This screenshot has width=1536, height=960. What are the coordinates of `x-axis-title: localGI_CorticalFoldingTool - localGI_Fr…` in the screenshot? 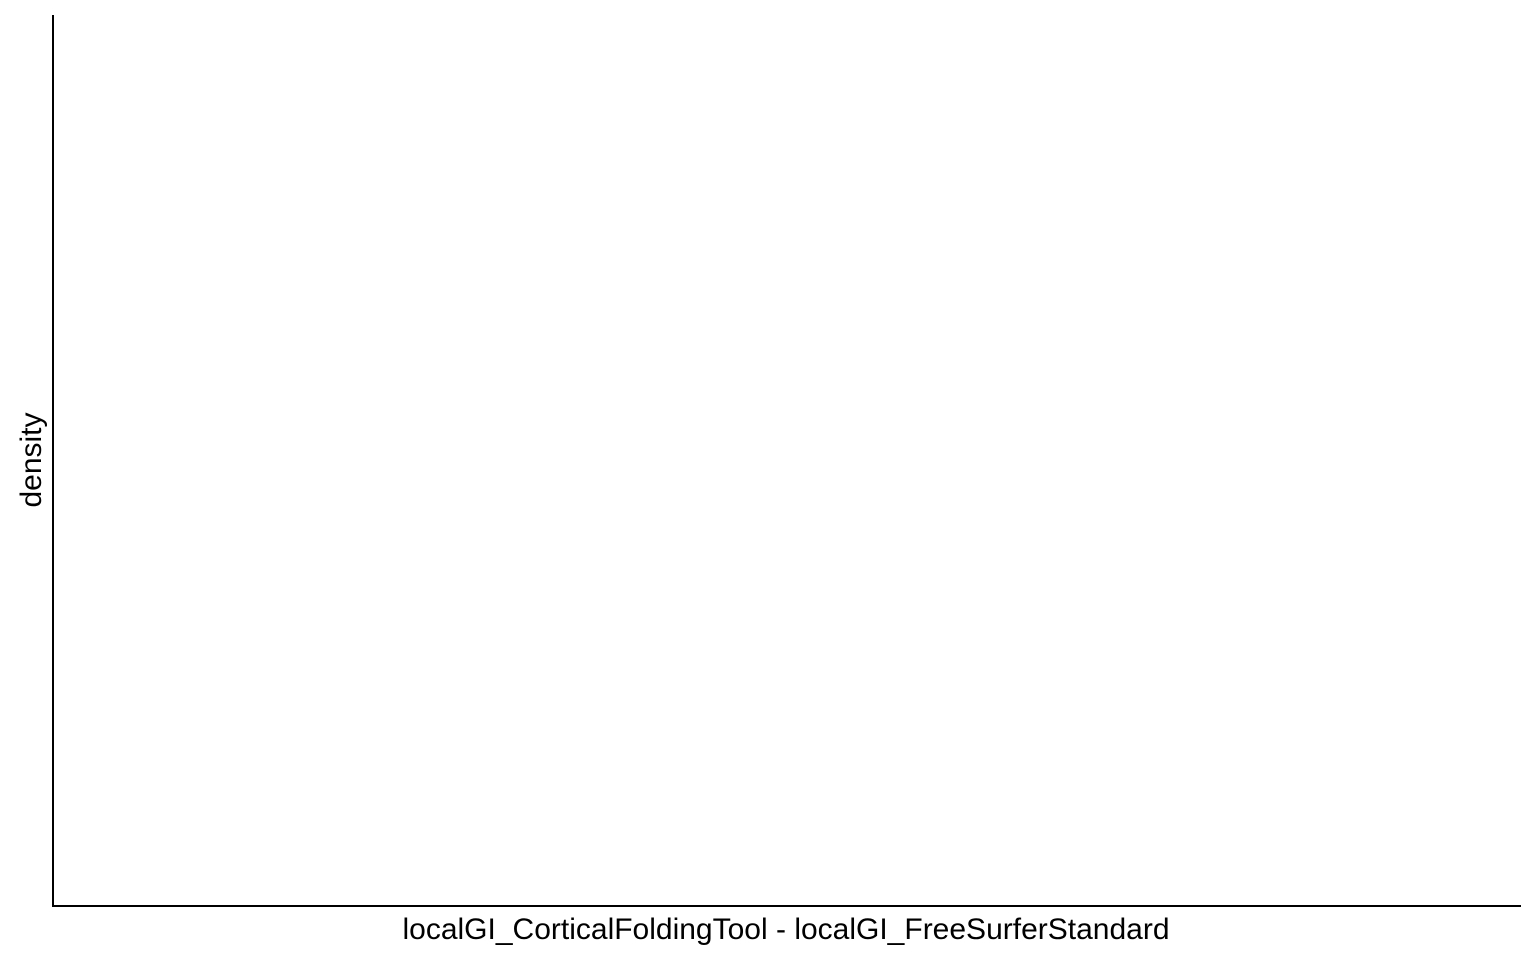 It's located at (785, 929).